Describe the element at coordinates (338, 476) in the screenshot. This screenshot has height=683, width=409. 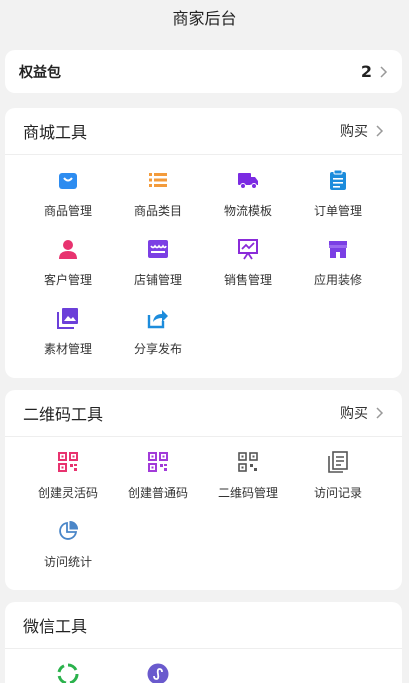
I see `tool-visit-records: 访问记录` at that location.